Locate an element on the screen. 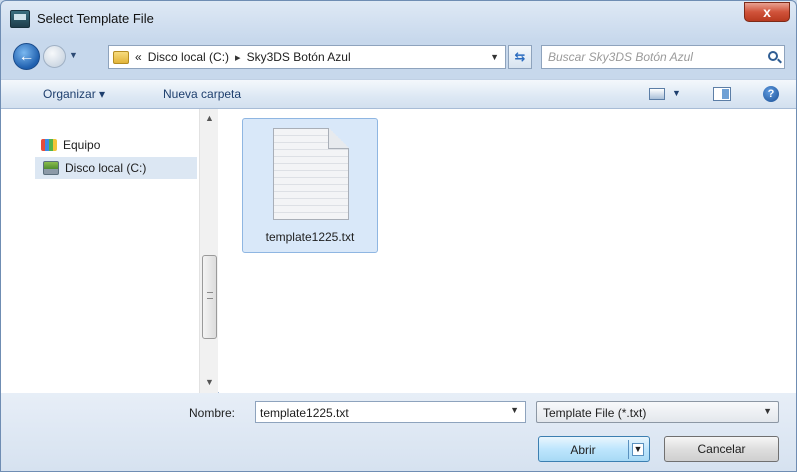  address-dropdown: ▼ is located at coordinates (494, 57).